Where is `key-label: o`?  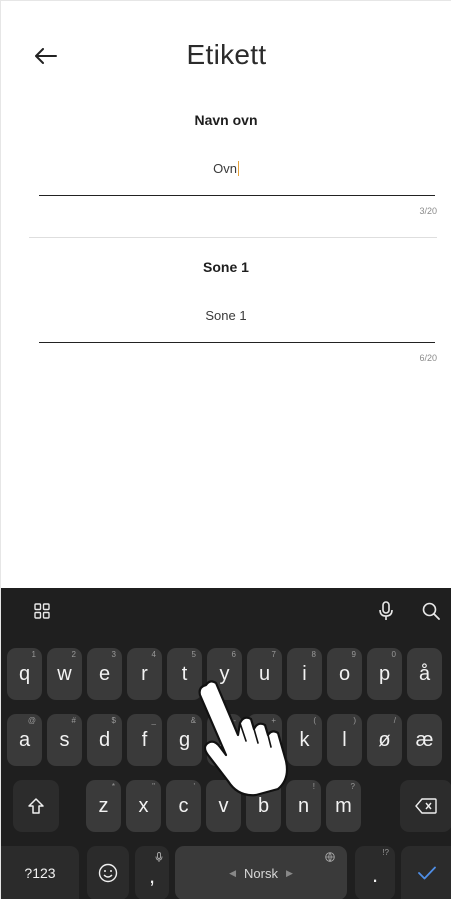 key-label: o is located at coordinates (344, 673).